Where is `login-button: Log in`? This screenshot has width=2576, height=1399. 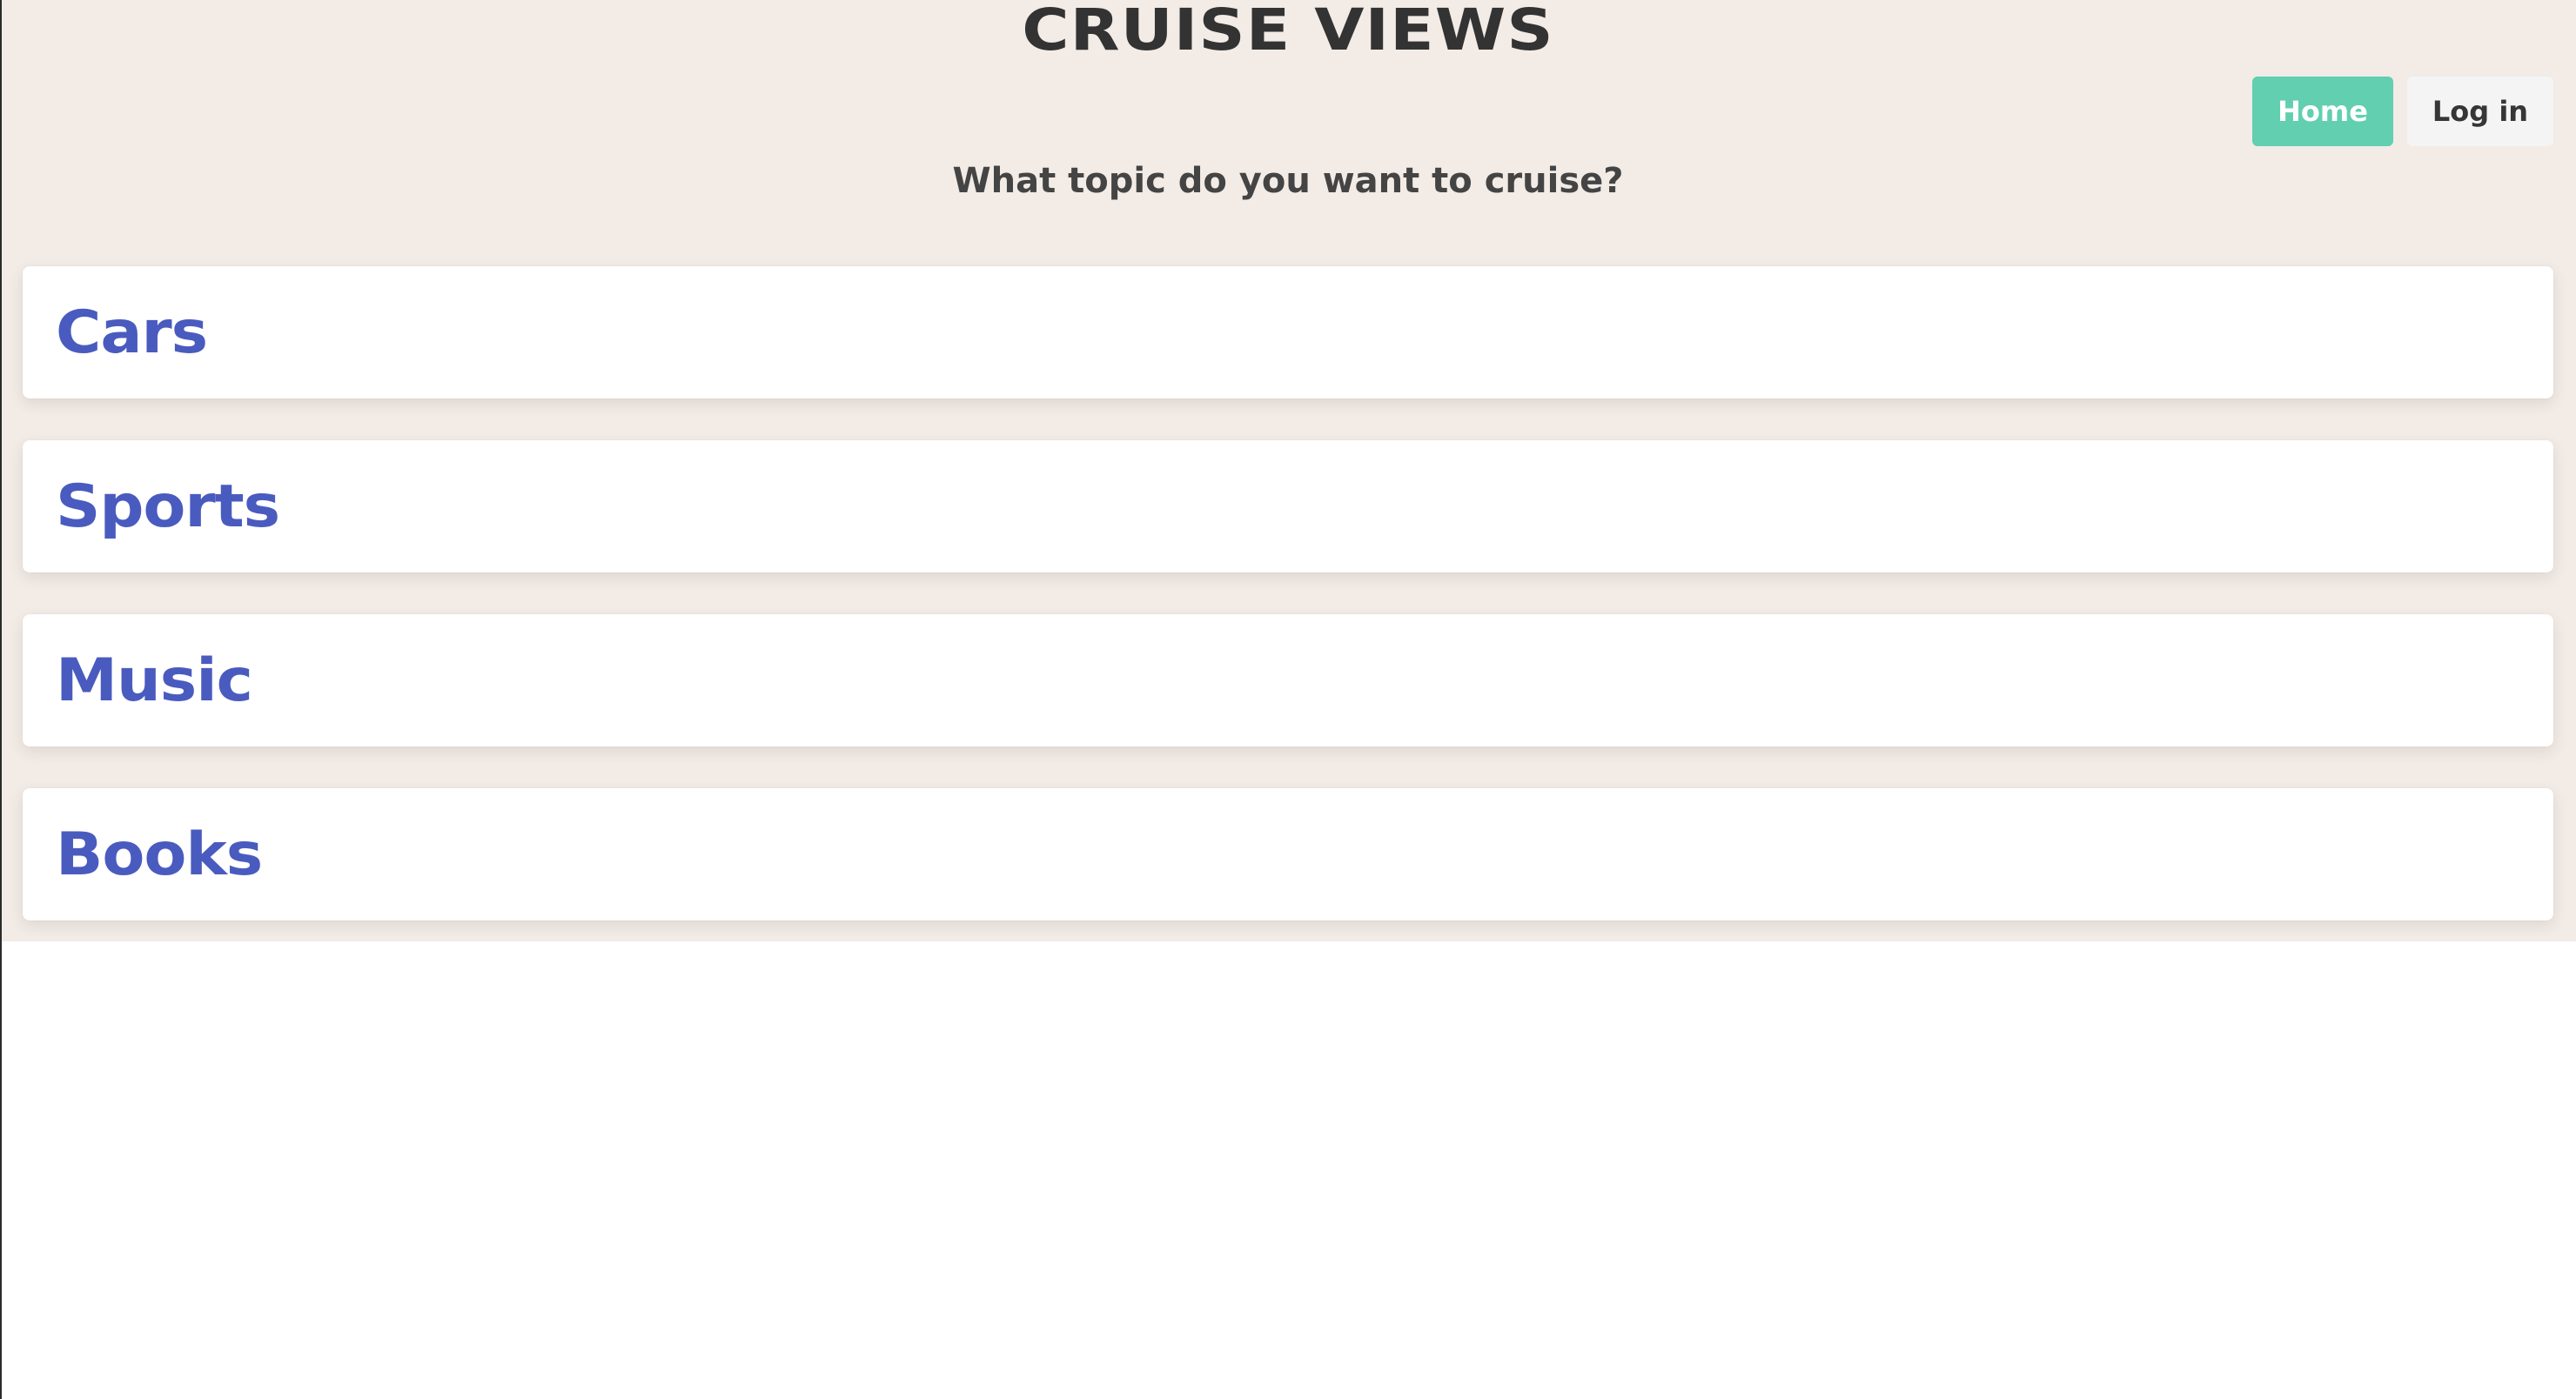 login-button: Log in is located at coordinates (2480, 111).